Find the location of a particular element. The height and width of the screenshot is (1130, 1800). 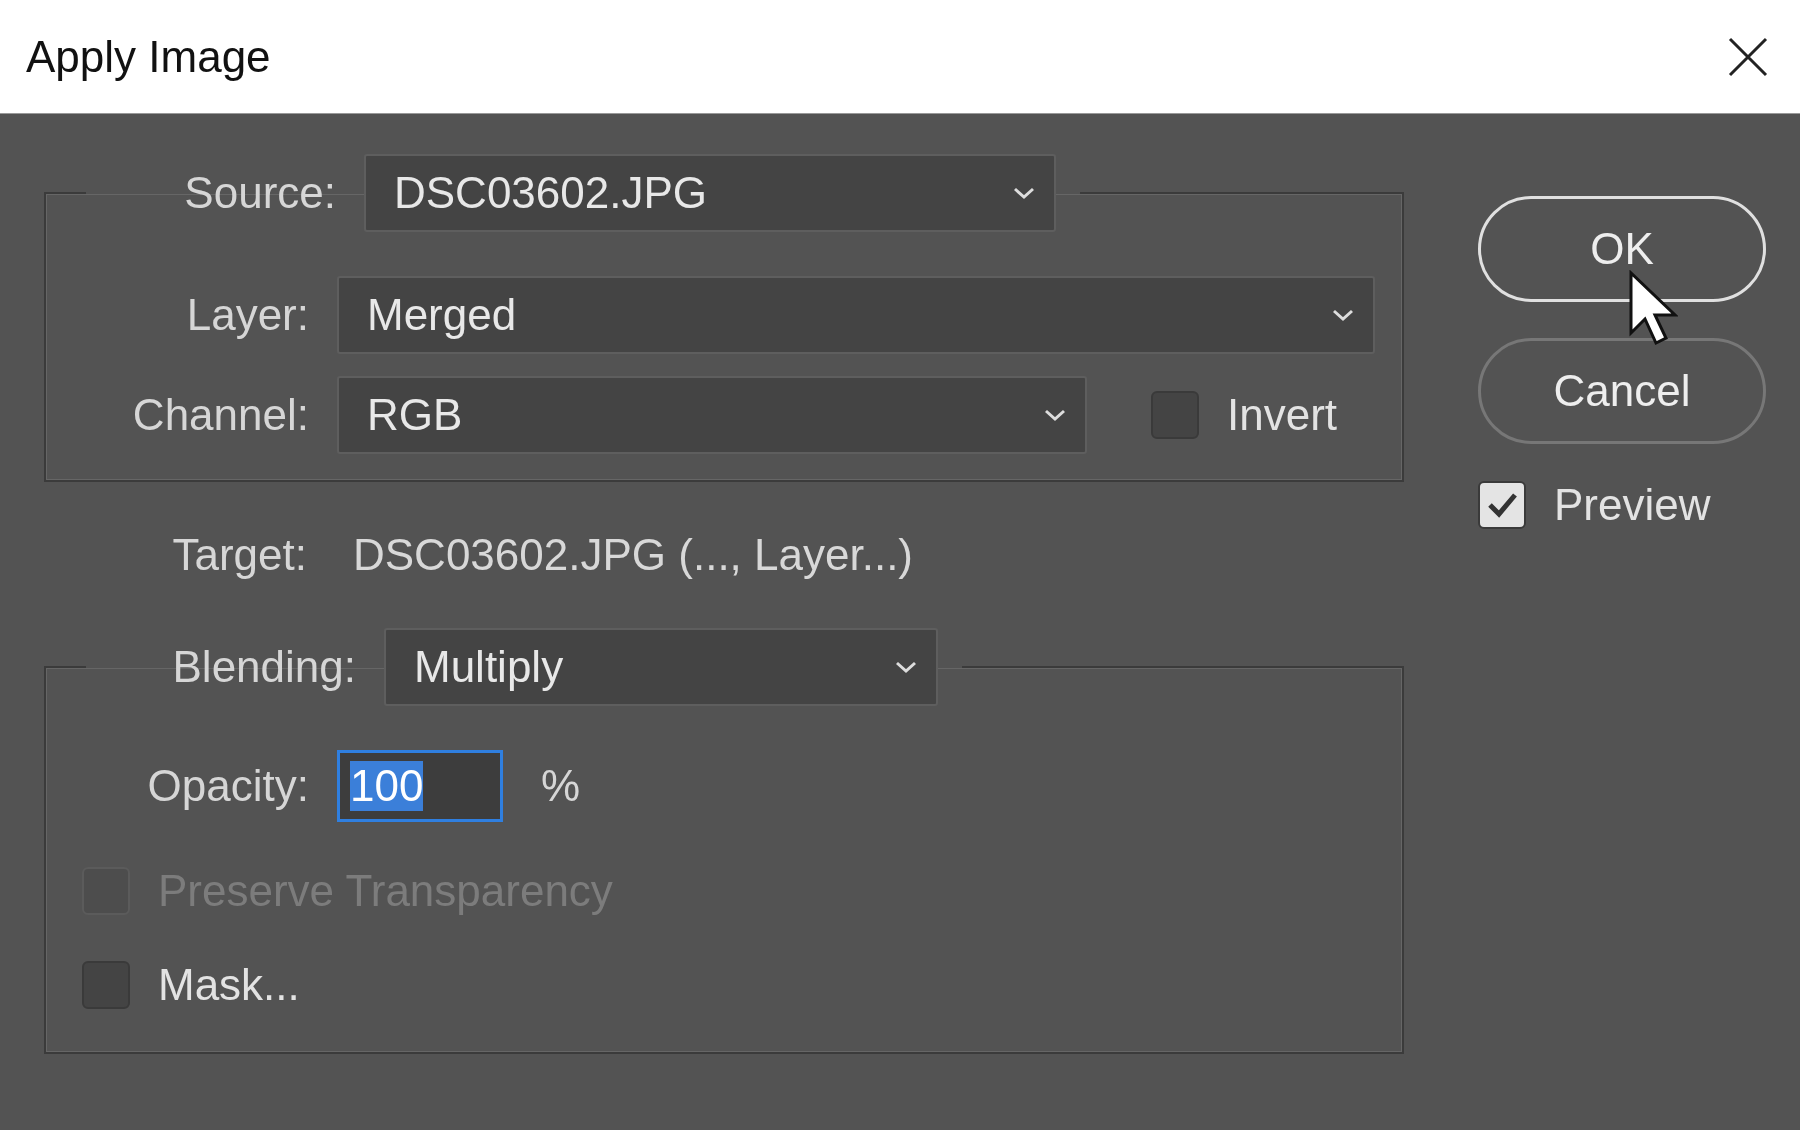

blending-label: Blending: is located at coordinates (263, 667).